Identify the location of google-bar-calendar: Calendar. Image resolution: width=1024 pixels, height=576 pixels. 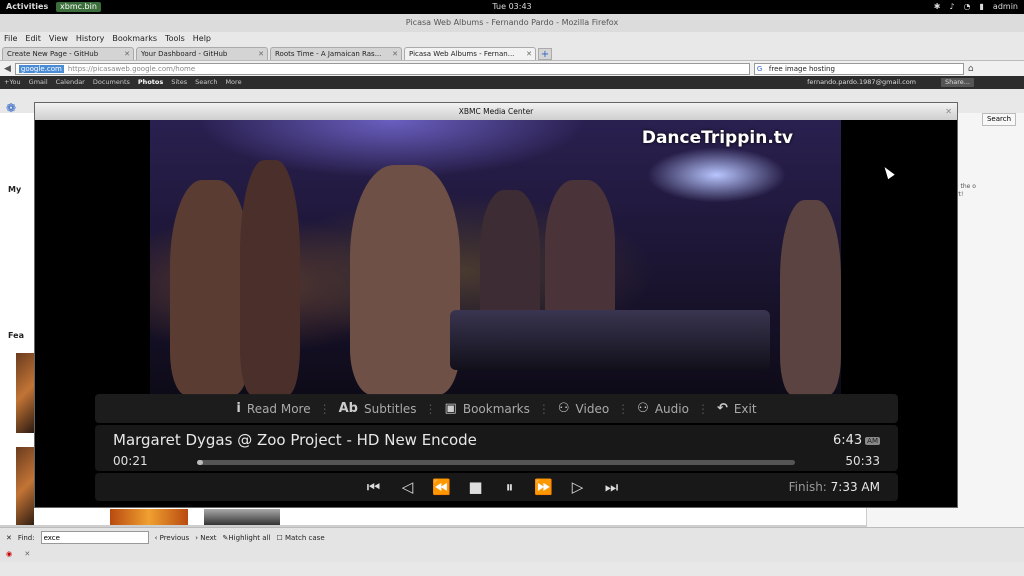
(70, 82).